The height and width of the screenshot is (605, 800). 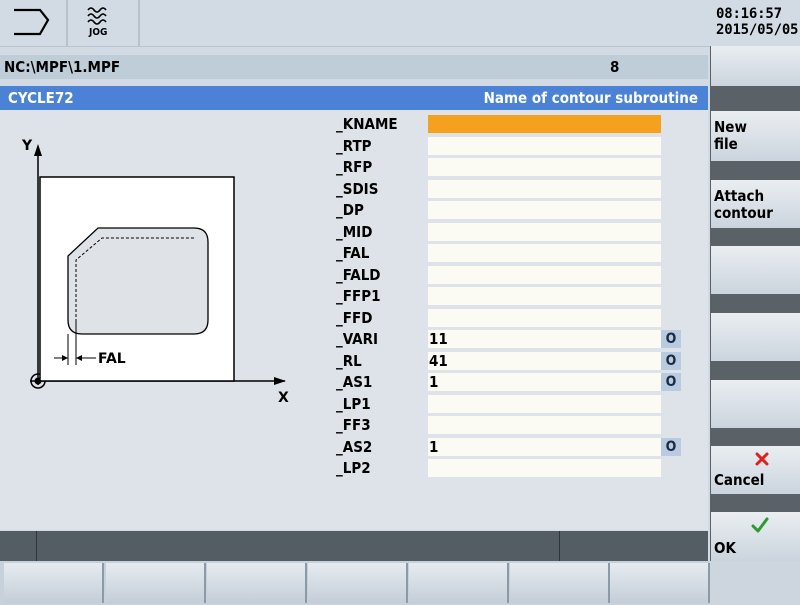 I want to click on attach-contour-label-2: contour, so click(x=743, y=213).